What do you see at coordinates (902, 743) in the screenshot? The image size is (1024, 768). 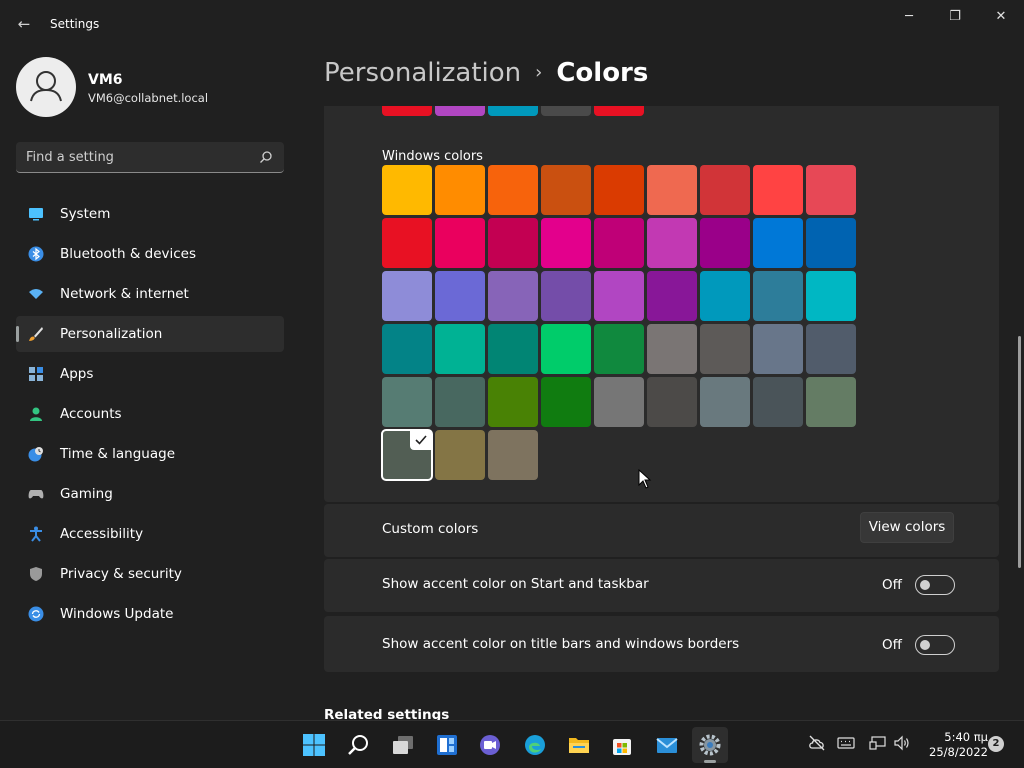 I see `volume-icon` at bounding box center [902, 743].